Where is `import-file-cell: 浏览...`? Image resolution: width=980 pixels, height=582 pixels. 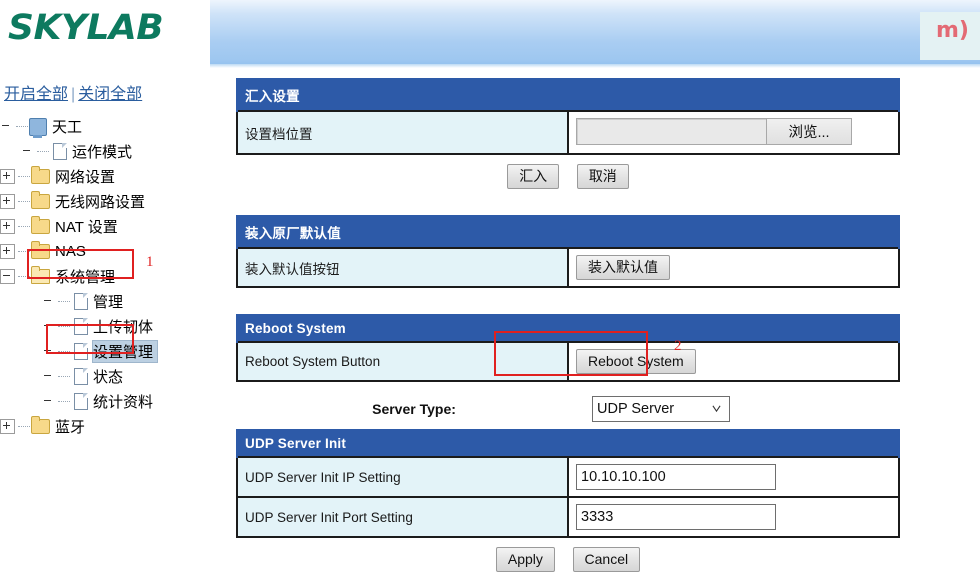
import-file-cell: 浏览... is located at coordinates (733, 132).